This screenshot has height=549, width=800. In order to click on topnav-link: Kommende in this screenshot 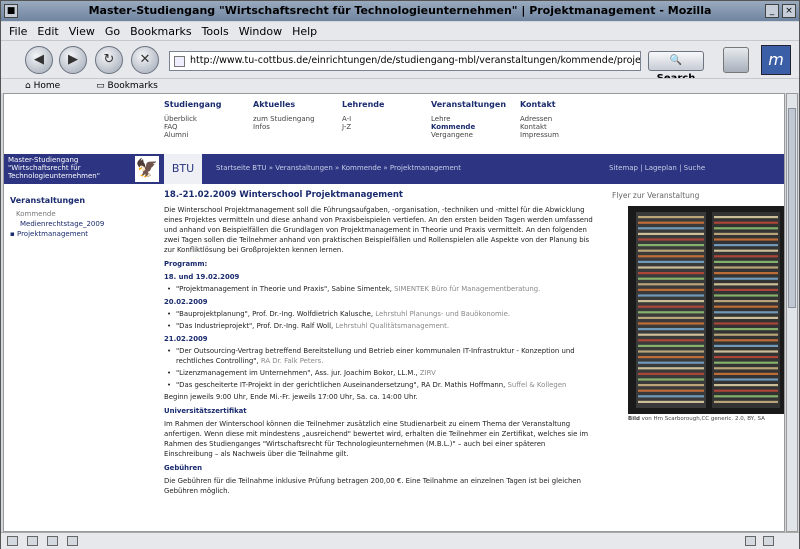, I will do `click(472, 127)`.